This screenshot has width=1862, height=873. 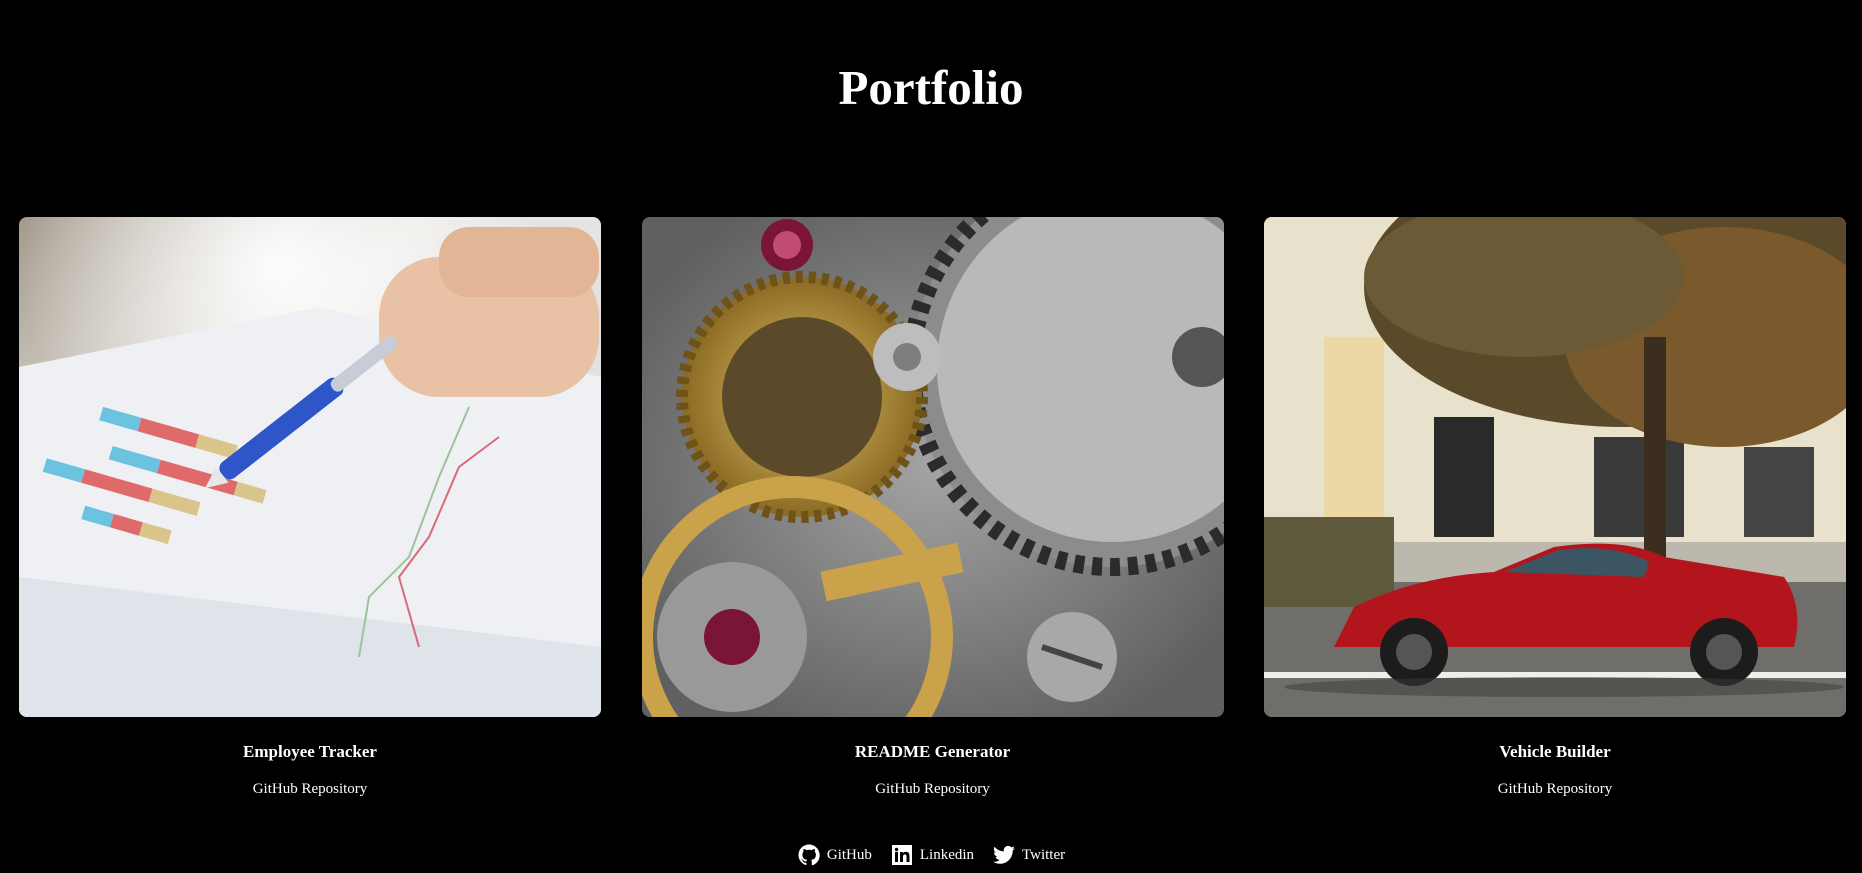 I want to click on footer-link-github: GitHub, so click(x=834, y=855).